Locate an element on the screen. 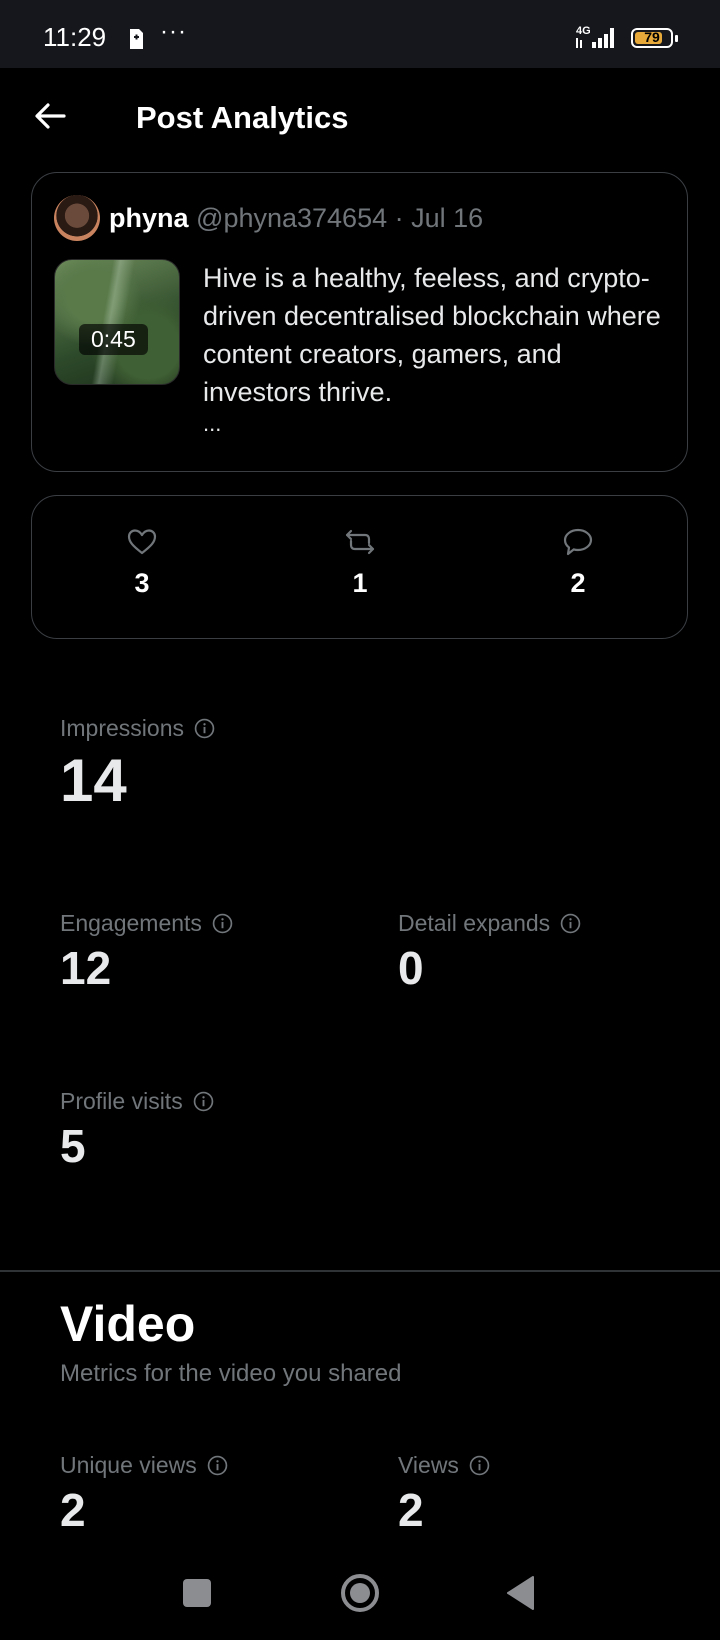  impressions-metric: Impressions 14 is located at coordinates (137, 765).